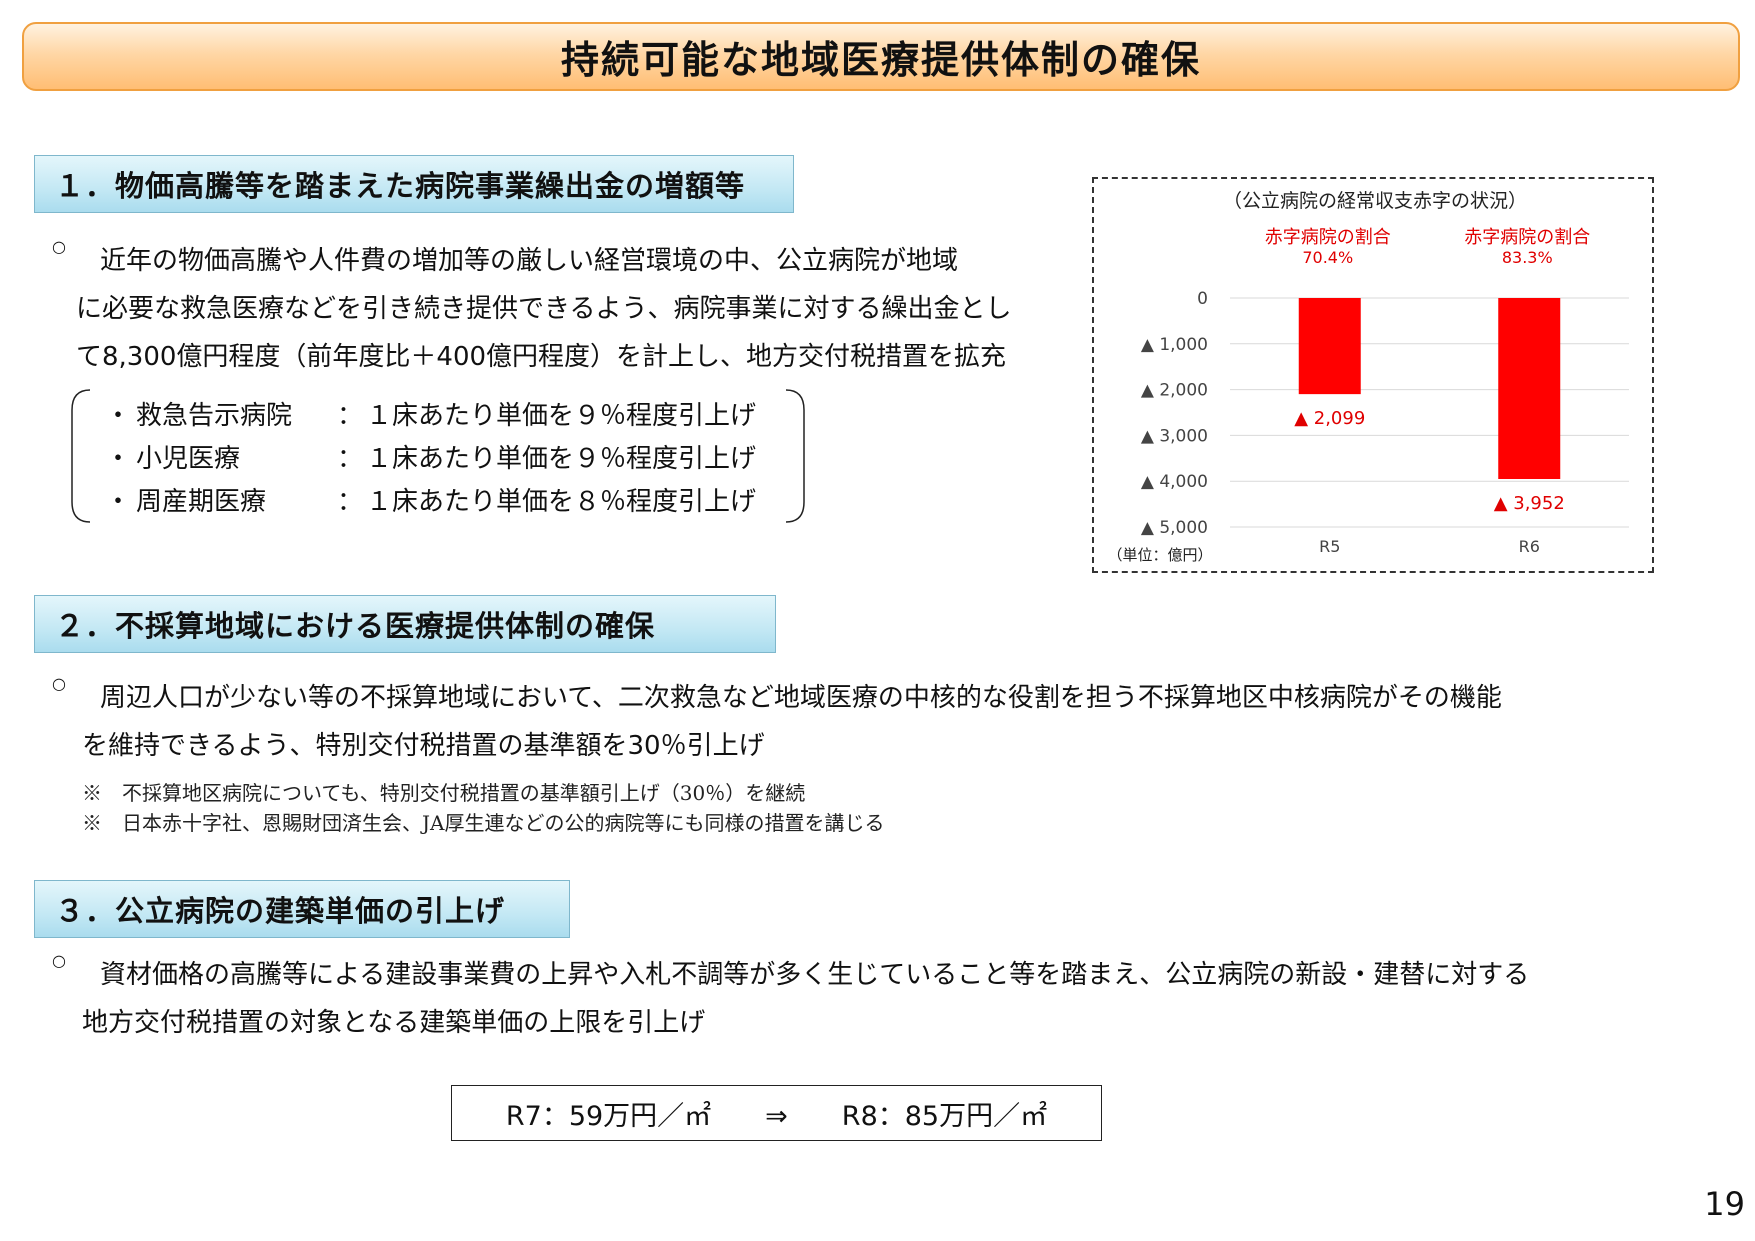 The width and height of the screenshot is (1755, 1241). What do you see at coordinates (1529, 546) in the screenshot?
I see `chart-xtick-label: R6` at bounding box center [1529, 546].